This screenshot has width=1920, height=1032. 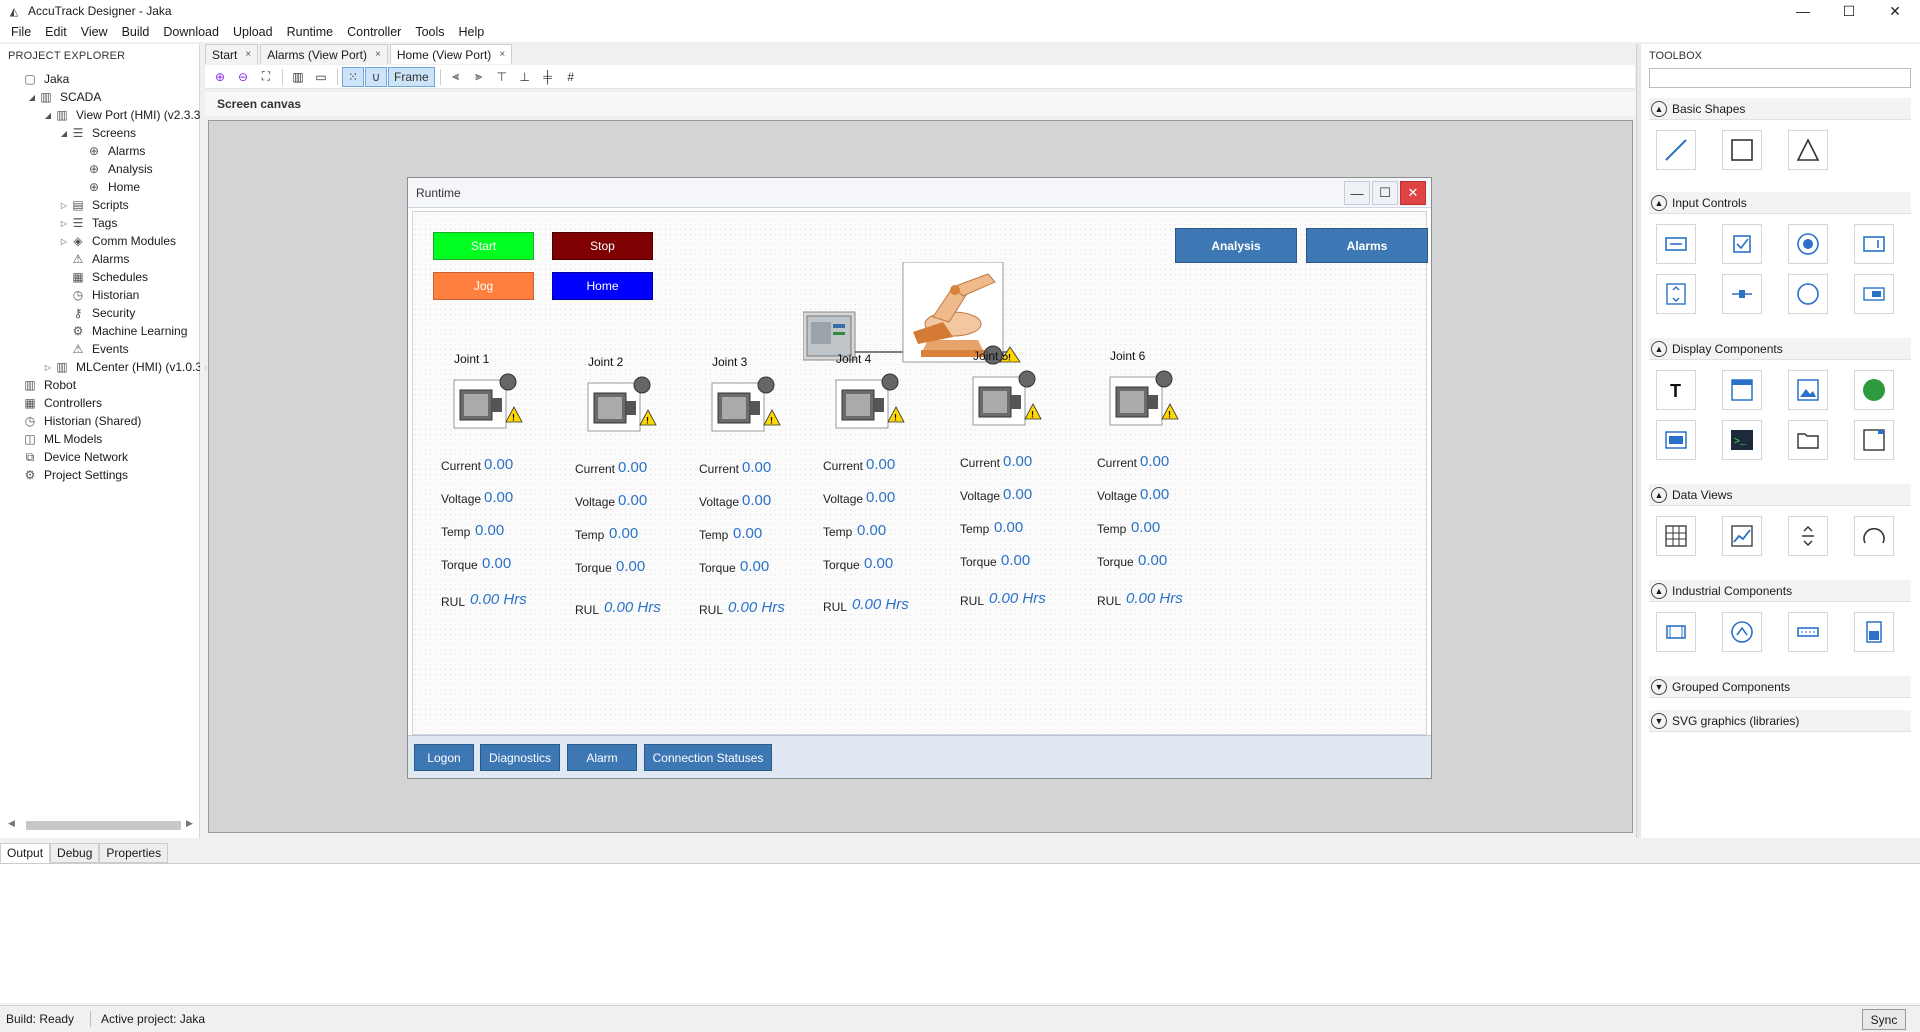 I want to click on panel-tool, so click(x=1742, y=390).